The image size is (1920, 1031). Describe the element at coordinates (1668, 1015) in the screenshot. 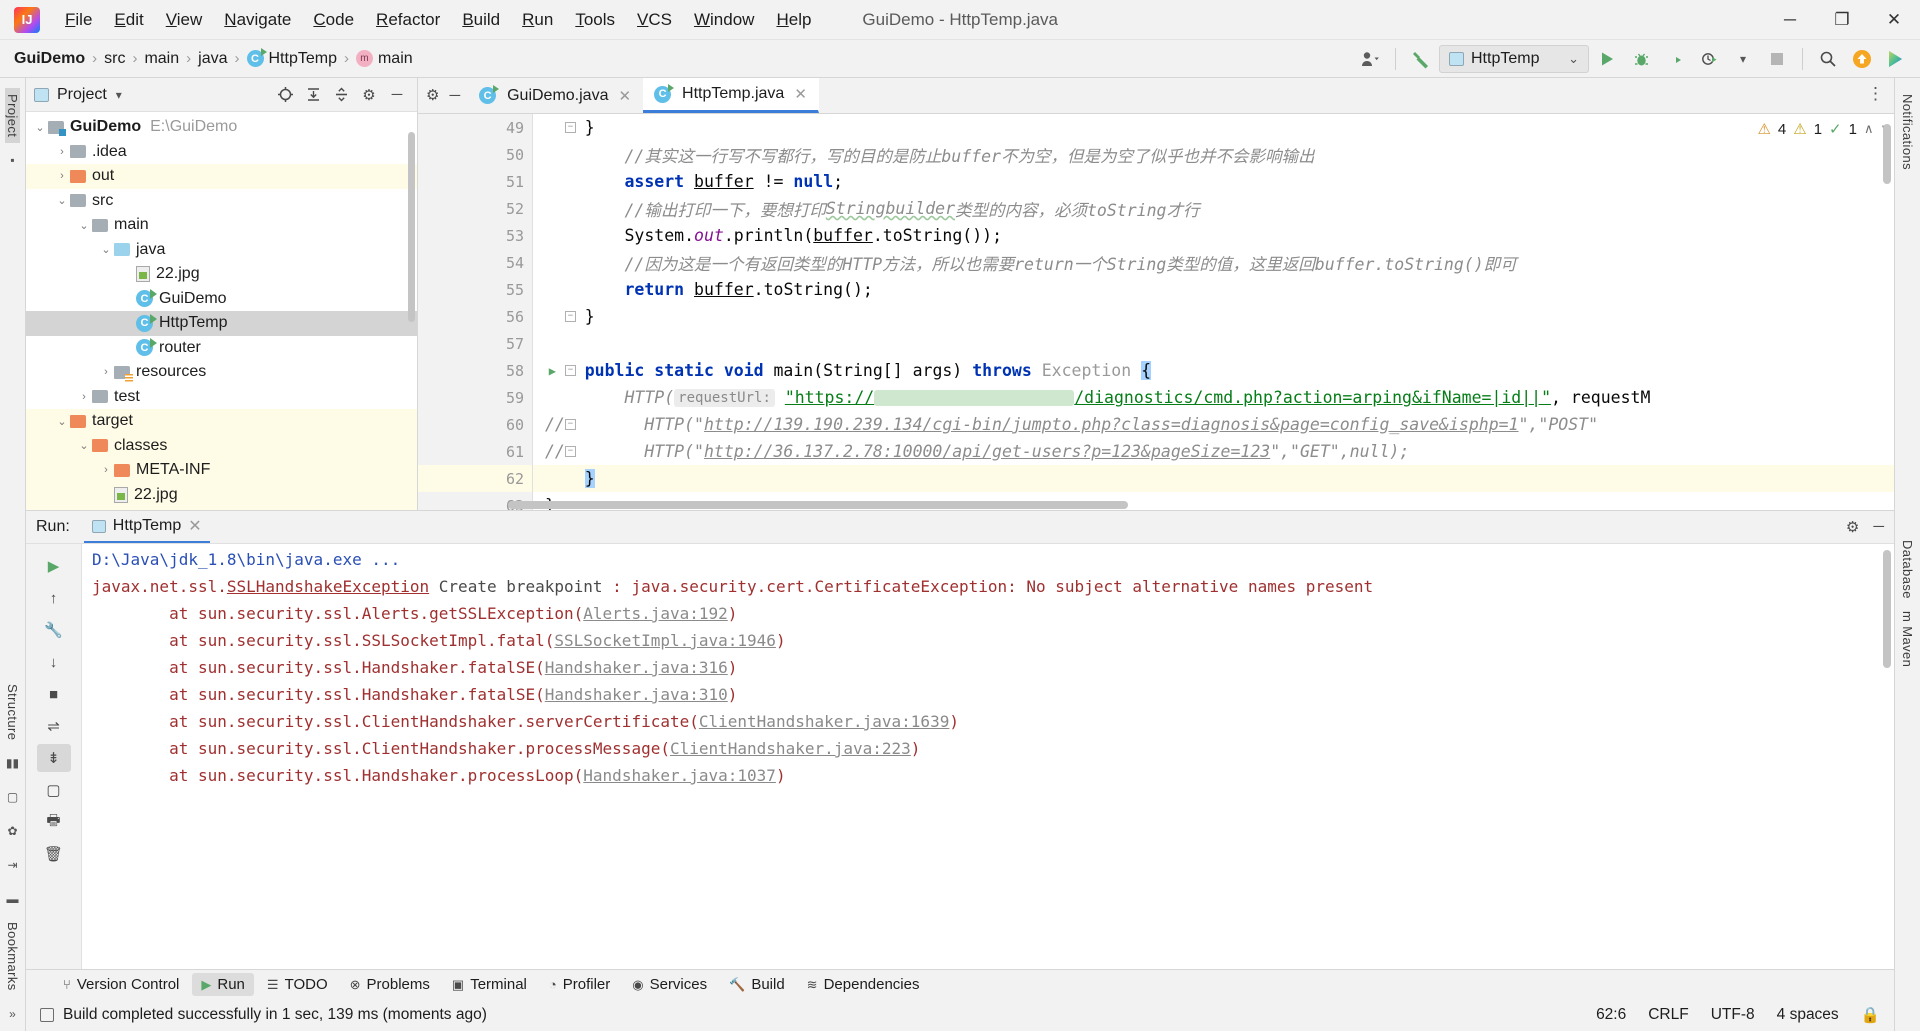

I see `line-separator: CRLF` at that location.